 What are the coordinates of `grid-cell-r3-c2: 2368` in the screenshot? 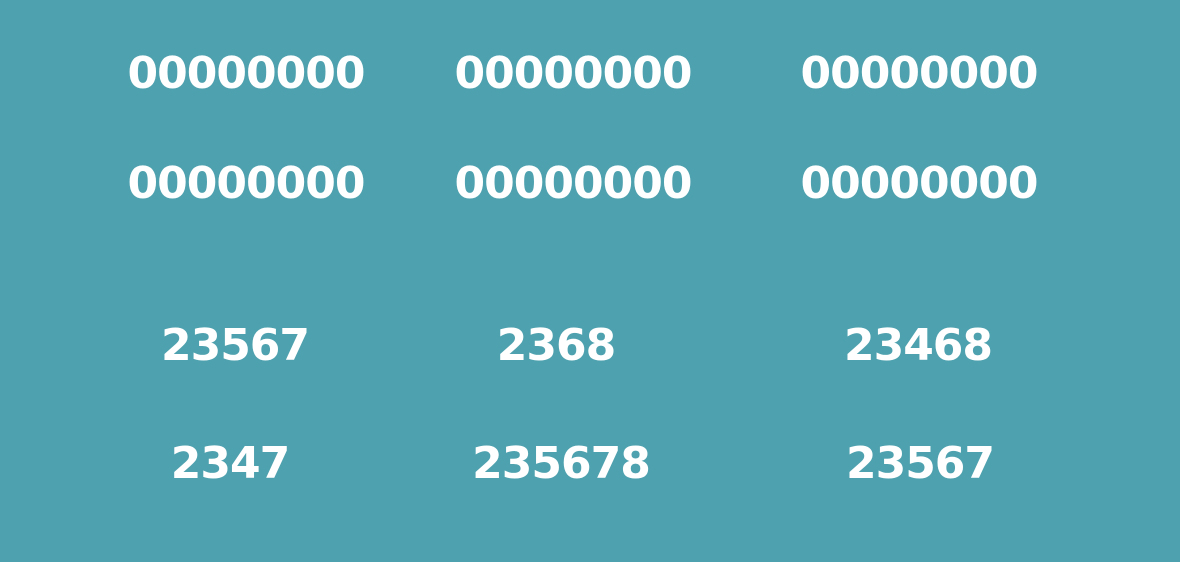 It's located at (556, 345).